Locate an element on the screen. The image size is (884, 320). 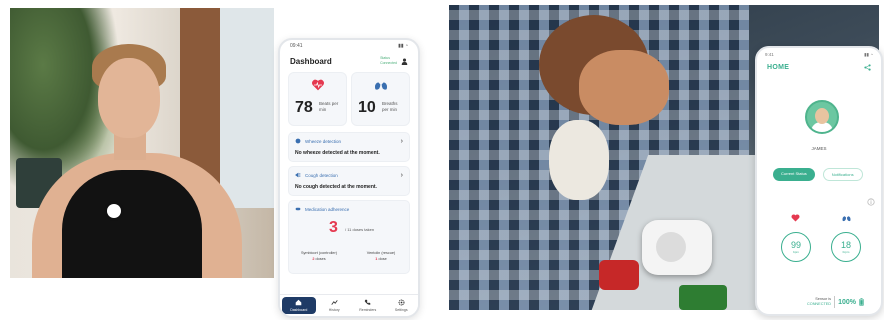
vitals-cards: 78 Beats per min 10 Breaths per min is located at coordinates (349, 99).